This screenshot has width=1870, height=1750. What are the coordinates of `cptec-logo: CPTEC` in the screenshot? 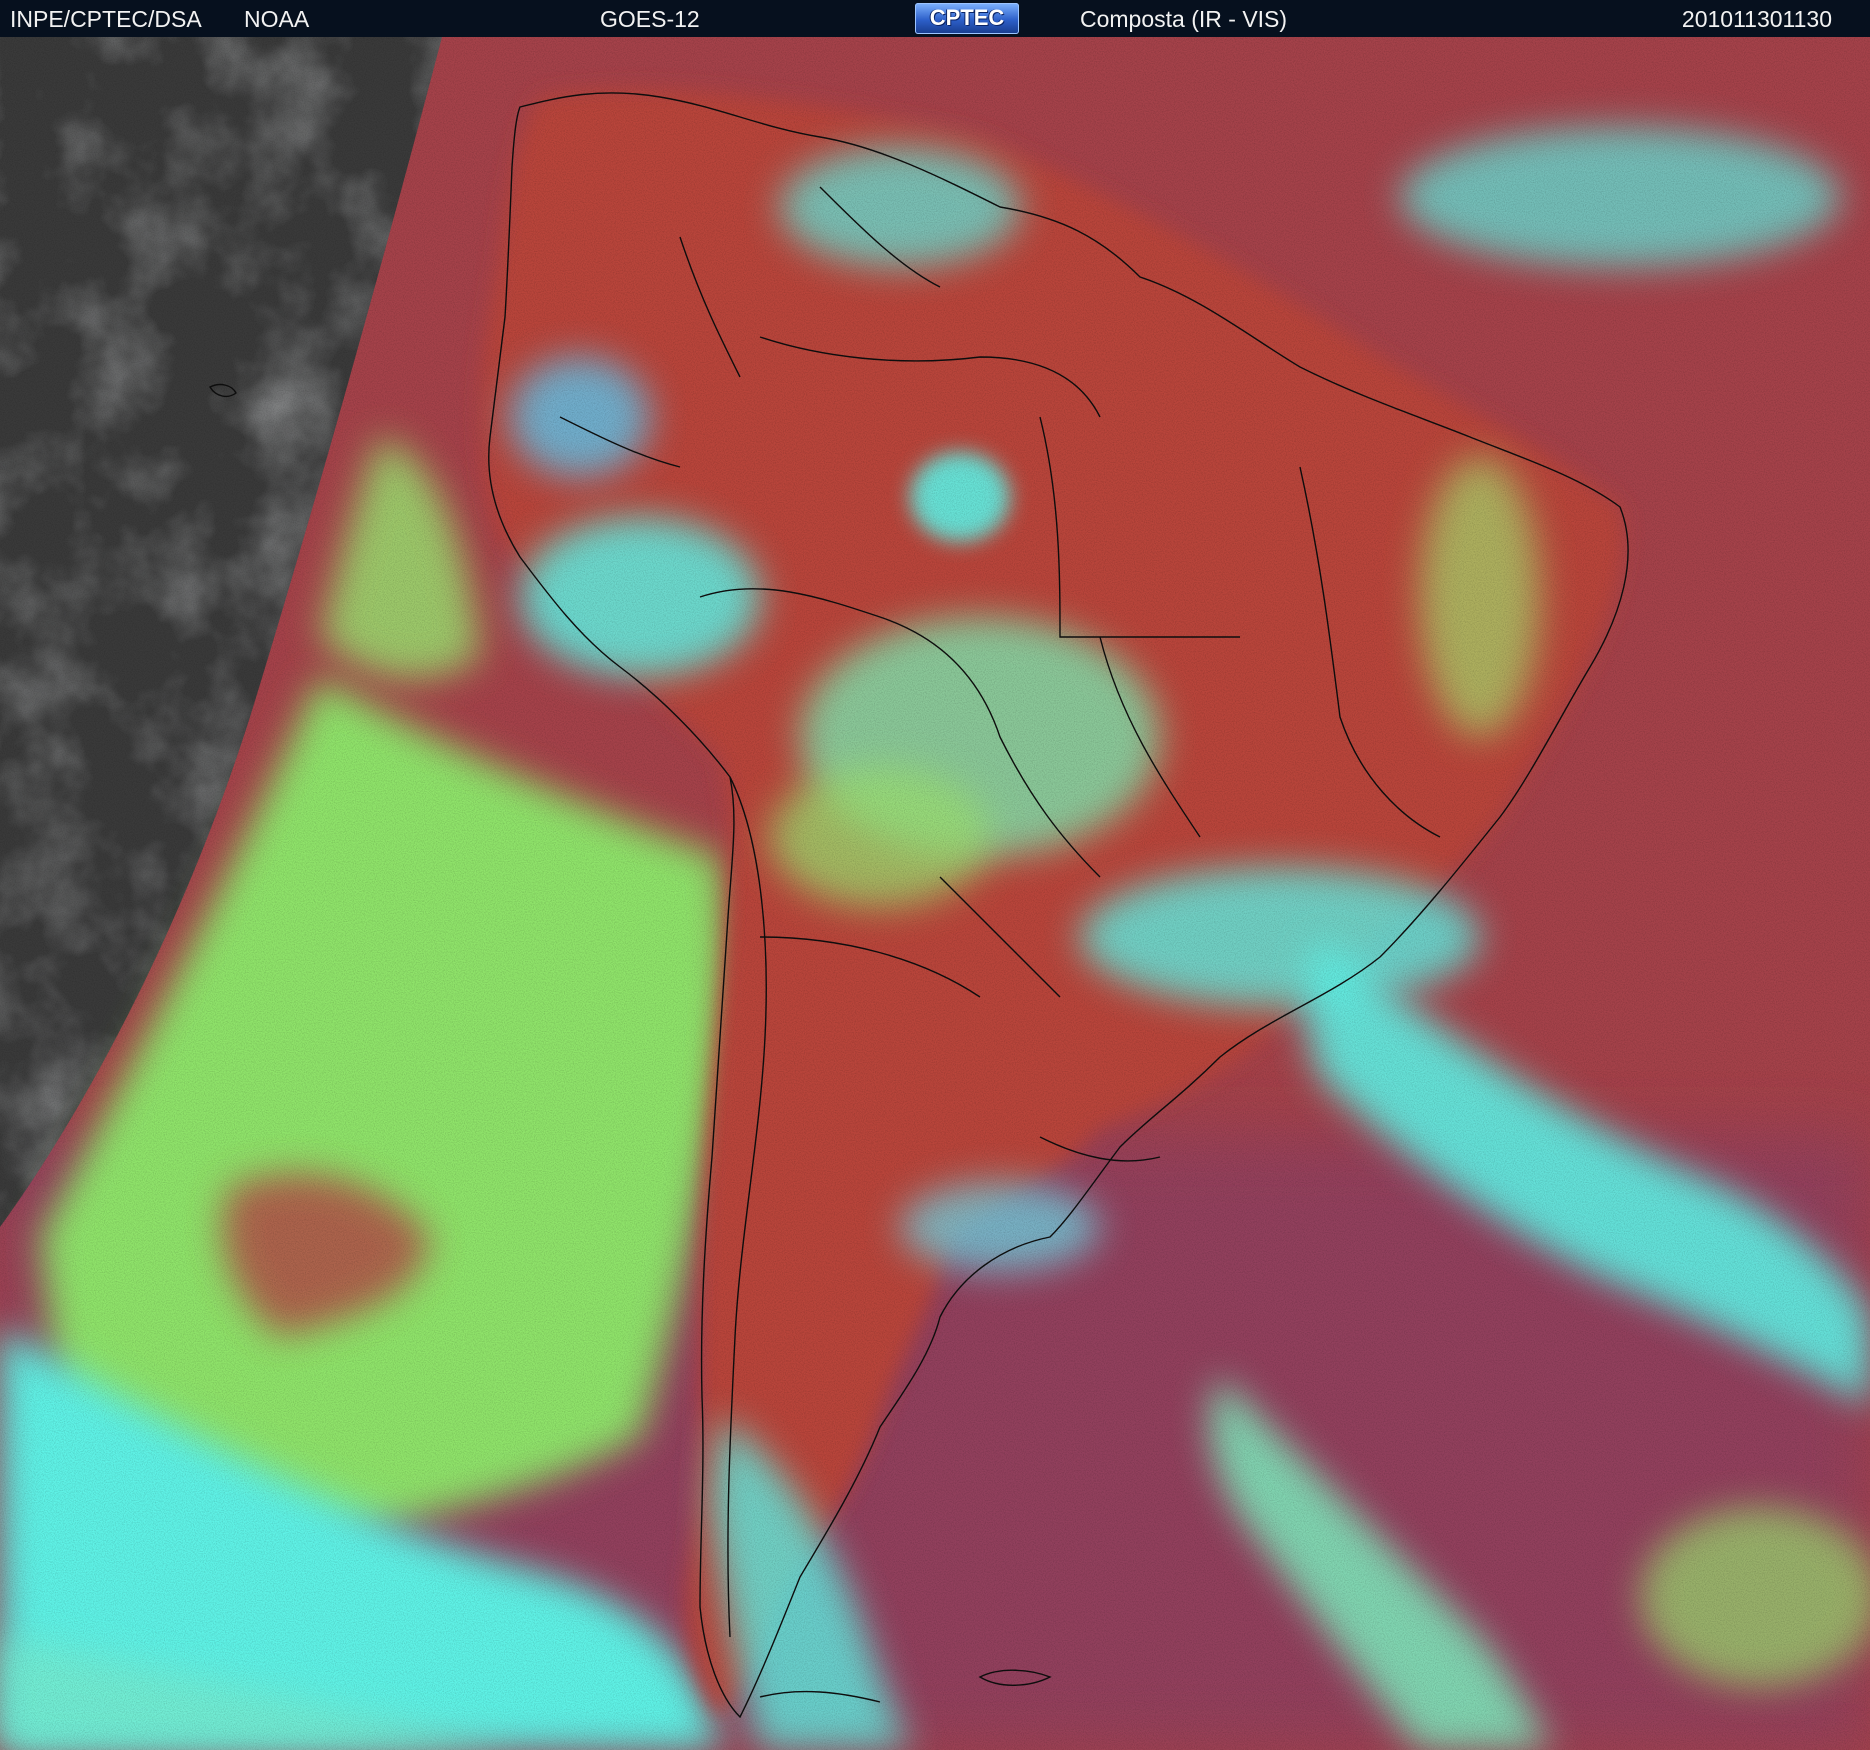 It's located at (967, 18).